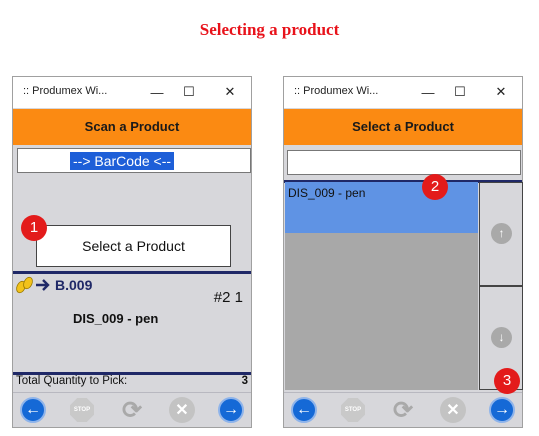  I want to click on barcode-value: --> BarCode <--, so click(122, 161).